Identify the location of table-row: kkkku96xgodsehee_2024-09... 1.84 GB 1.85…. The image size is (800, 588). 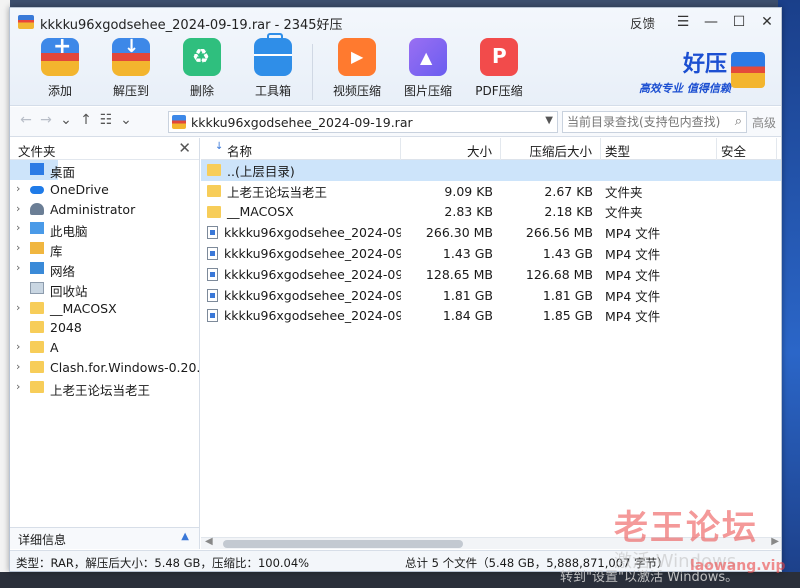
(491, 316).